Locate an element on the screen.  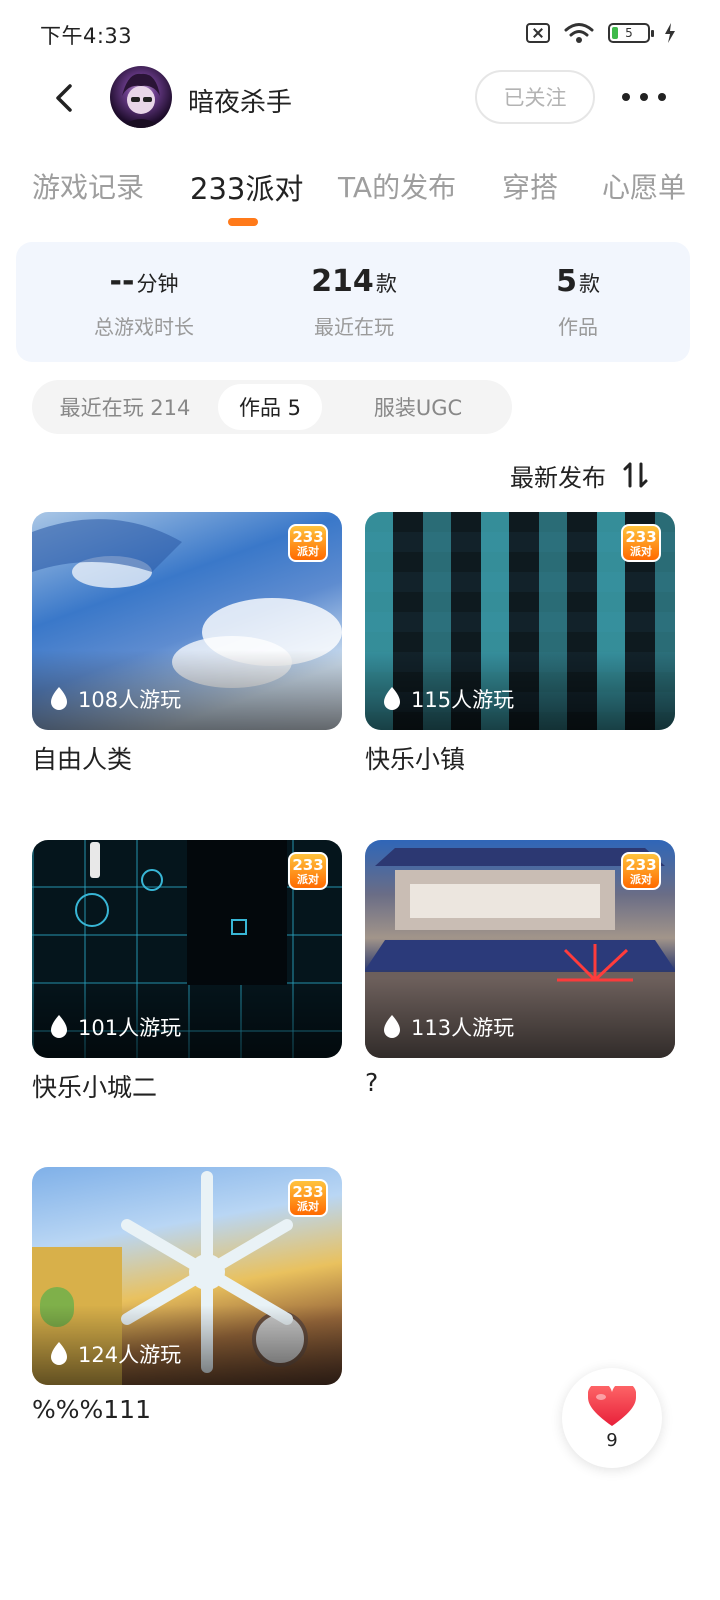
sort-control: 最新发布 is located at coordinates (580, 475).